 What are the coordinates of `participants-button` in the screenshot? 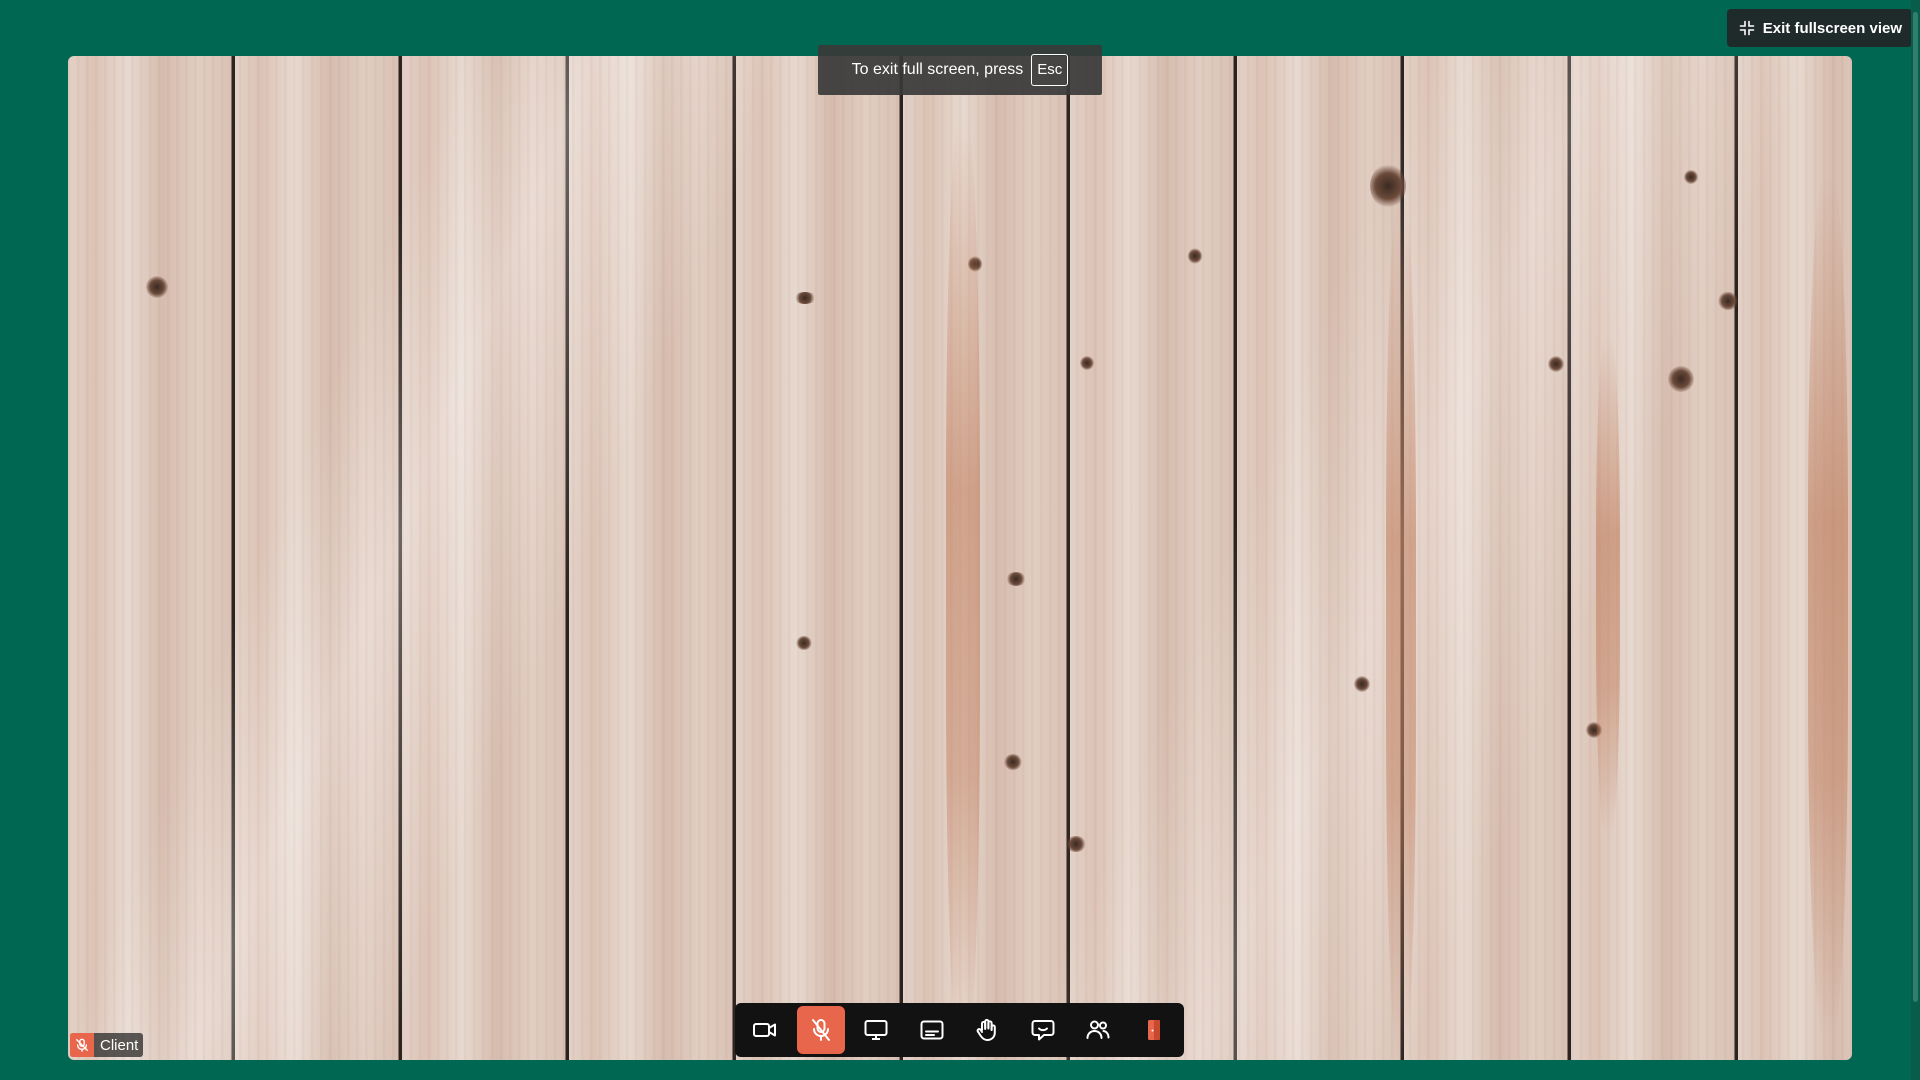 It's located at (1098, 1030).